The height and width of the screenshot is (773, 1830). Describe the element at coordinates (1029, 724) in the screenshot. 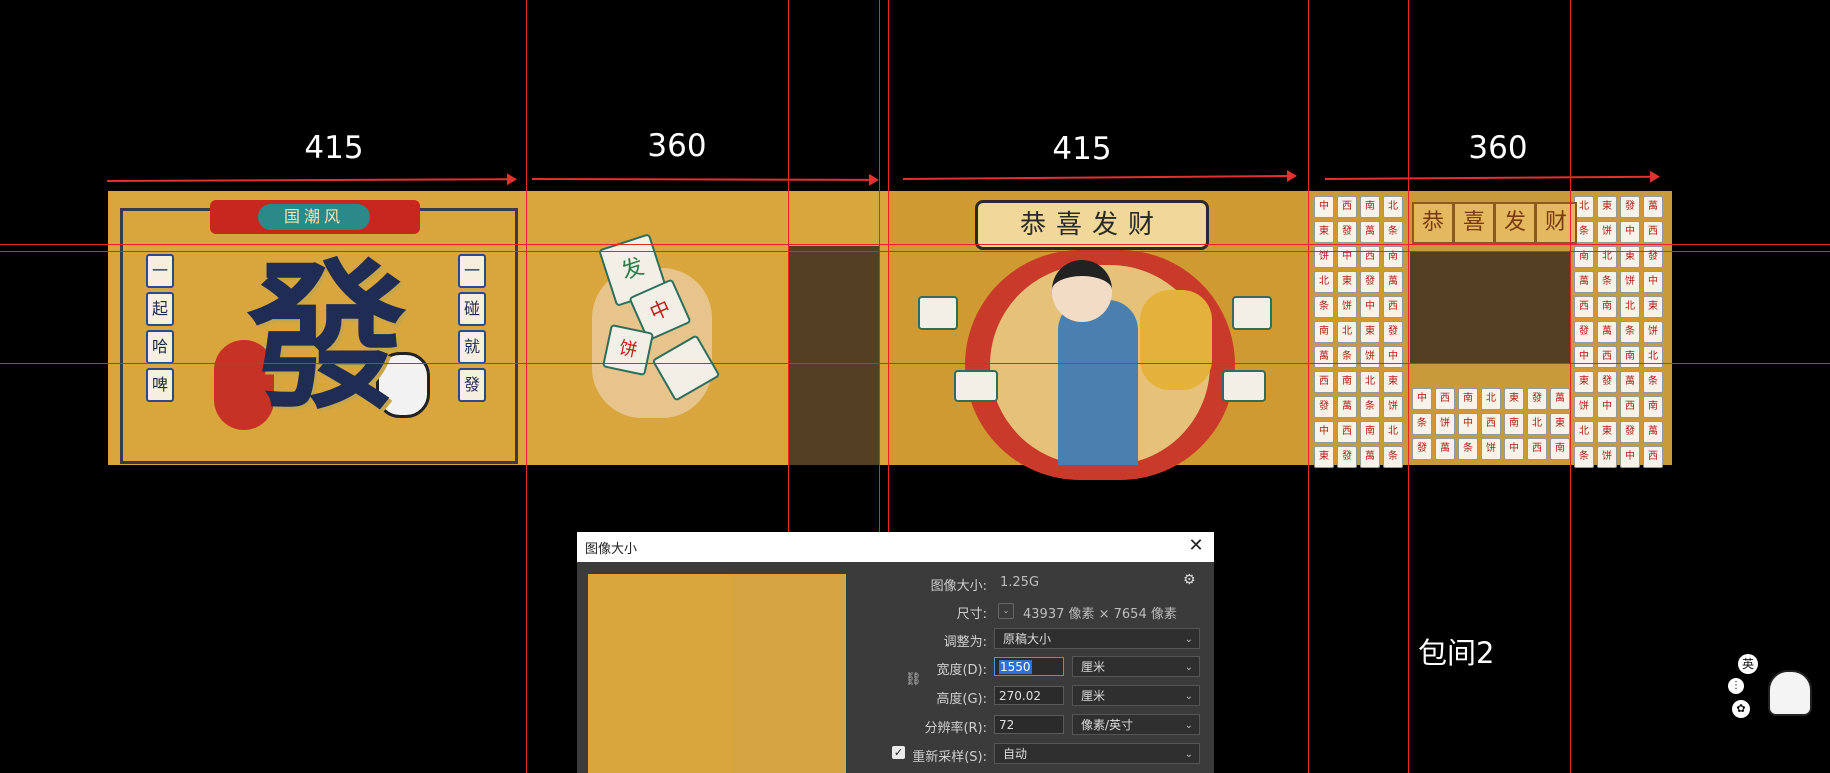

I see `resolution-input: 72` at that location.